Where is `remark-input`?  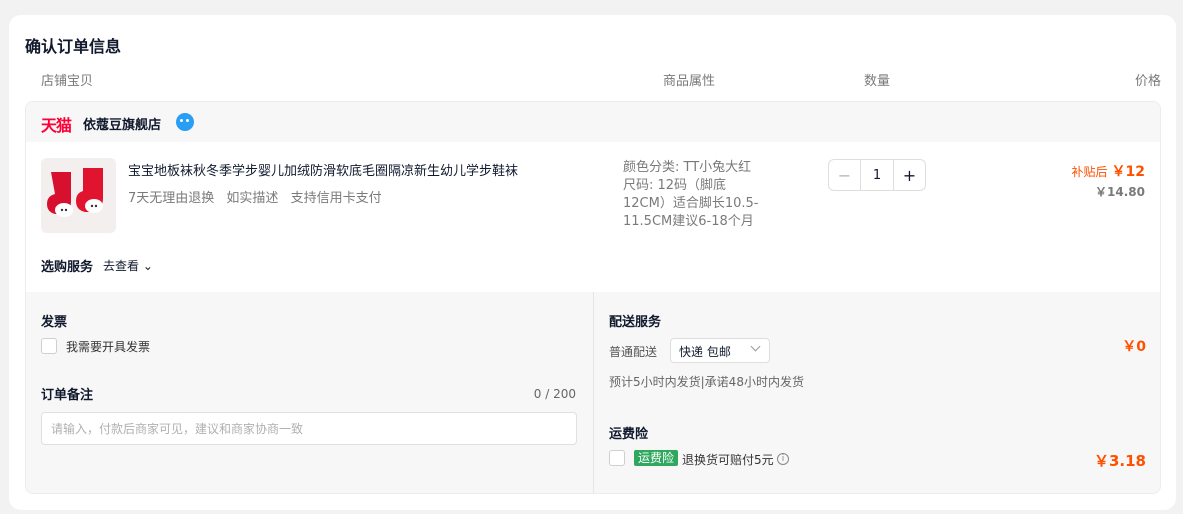 remark-input is located at coordinates (309, 428).